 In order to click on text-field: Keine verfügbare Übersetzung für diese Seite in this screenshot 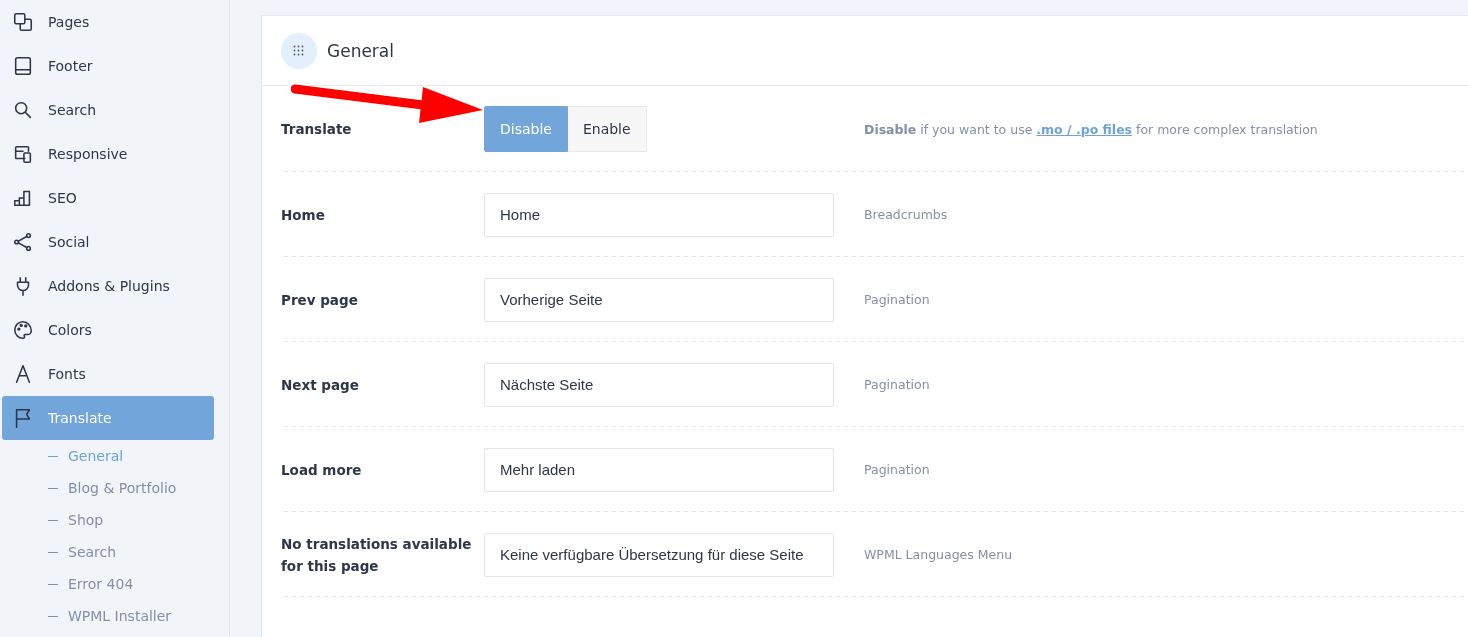, I will do `click(659, 554)`.